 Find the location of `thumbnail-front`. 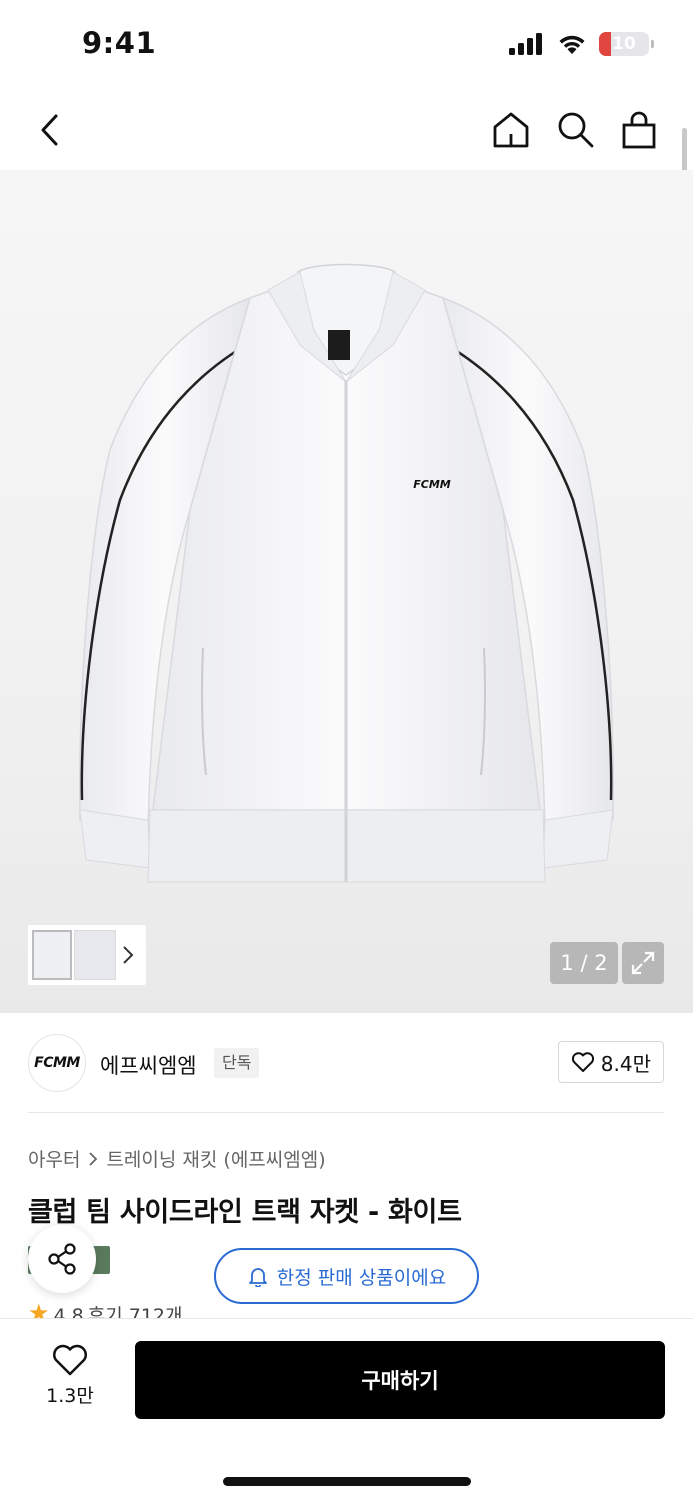

thumbnail-front is located at coordinates (52, 955).